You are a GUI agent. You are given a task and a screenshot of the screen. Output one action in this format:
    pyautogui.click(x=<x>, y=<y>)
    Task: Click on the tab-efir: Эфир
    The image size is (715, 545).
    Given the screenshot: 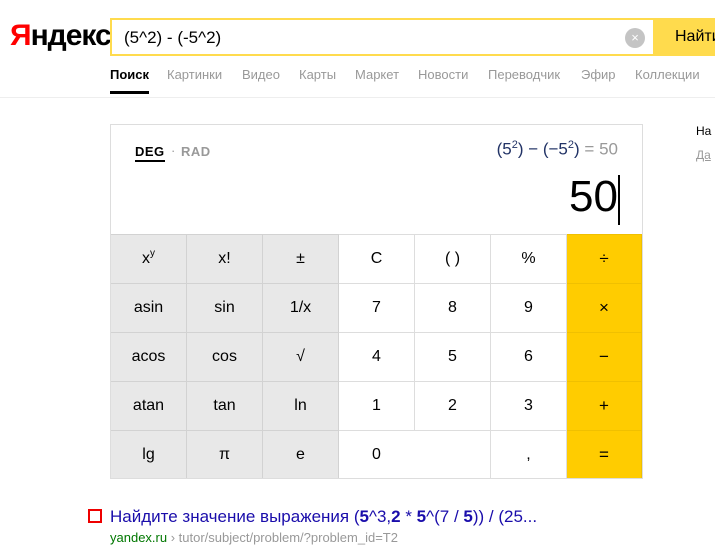 What is the action you would take?
    pyautogui.click(x=598, y=74)
    